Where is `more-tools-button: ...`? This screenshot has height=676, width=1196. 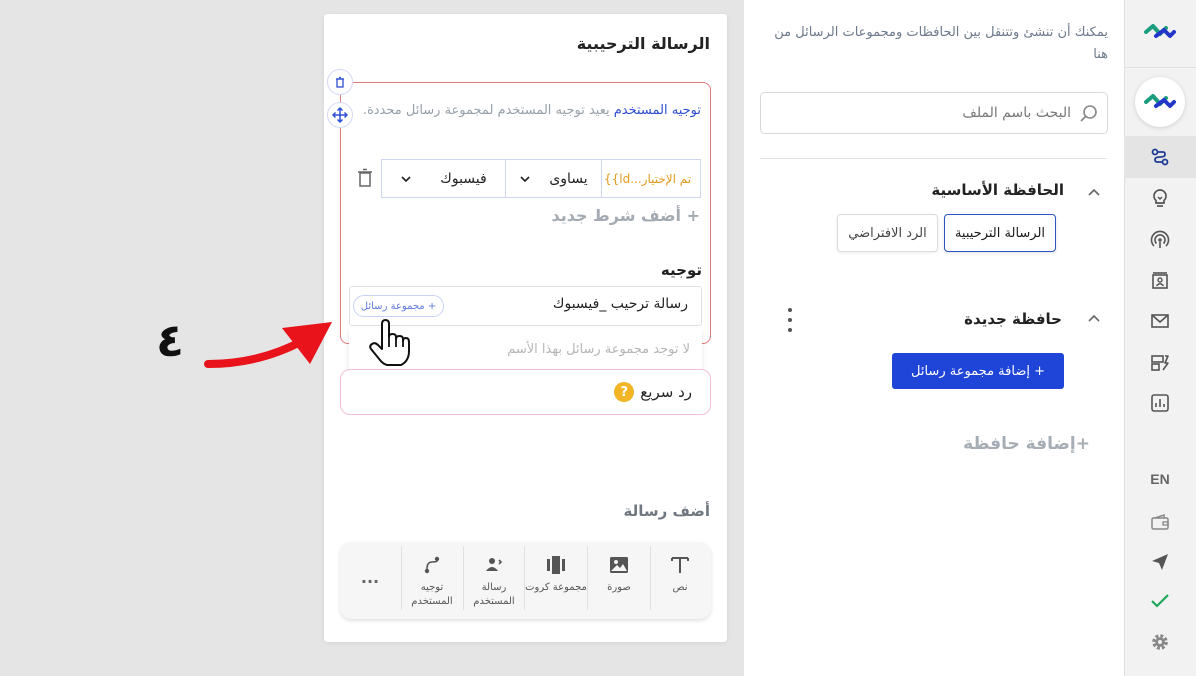
more-tools-button: ... is located at coordinates (370, 580).